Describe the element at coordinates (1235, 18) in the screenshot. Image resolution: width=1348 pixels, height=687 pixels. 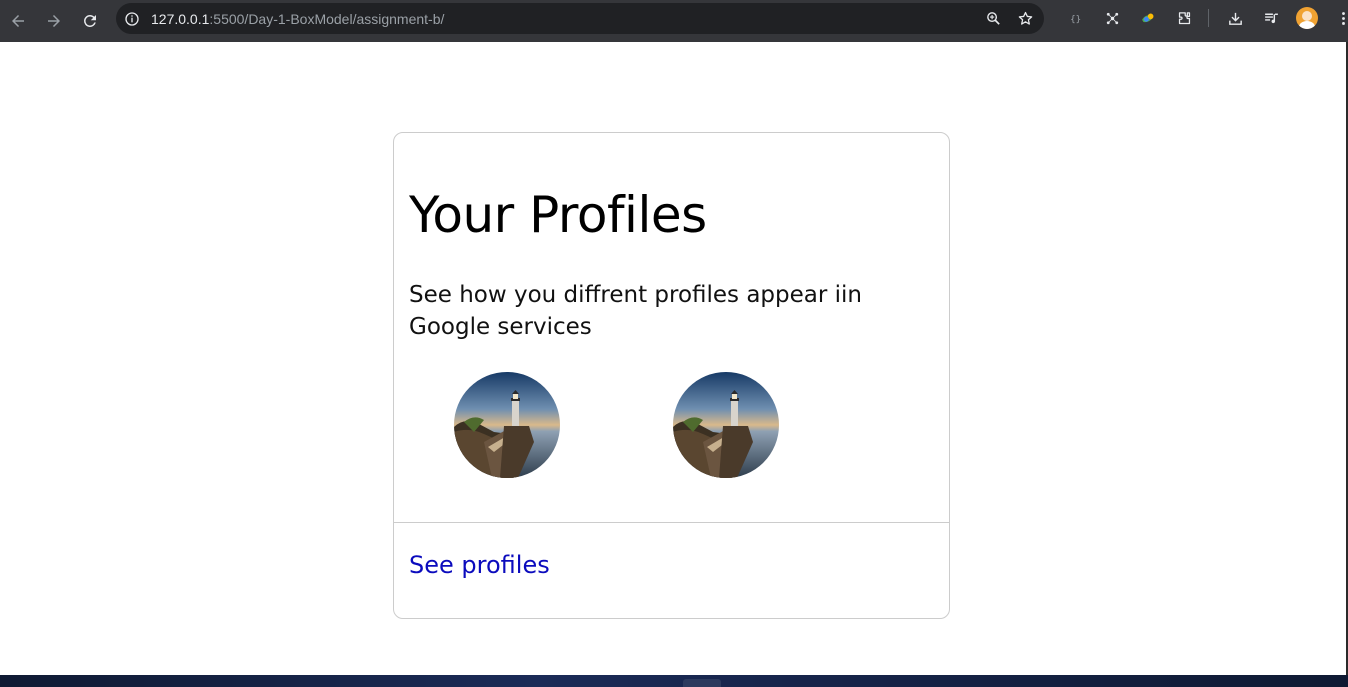
I see `download-icon` at that location.